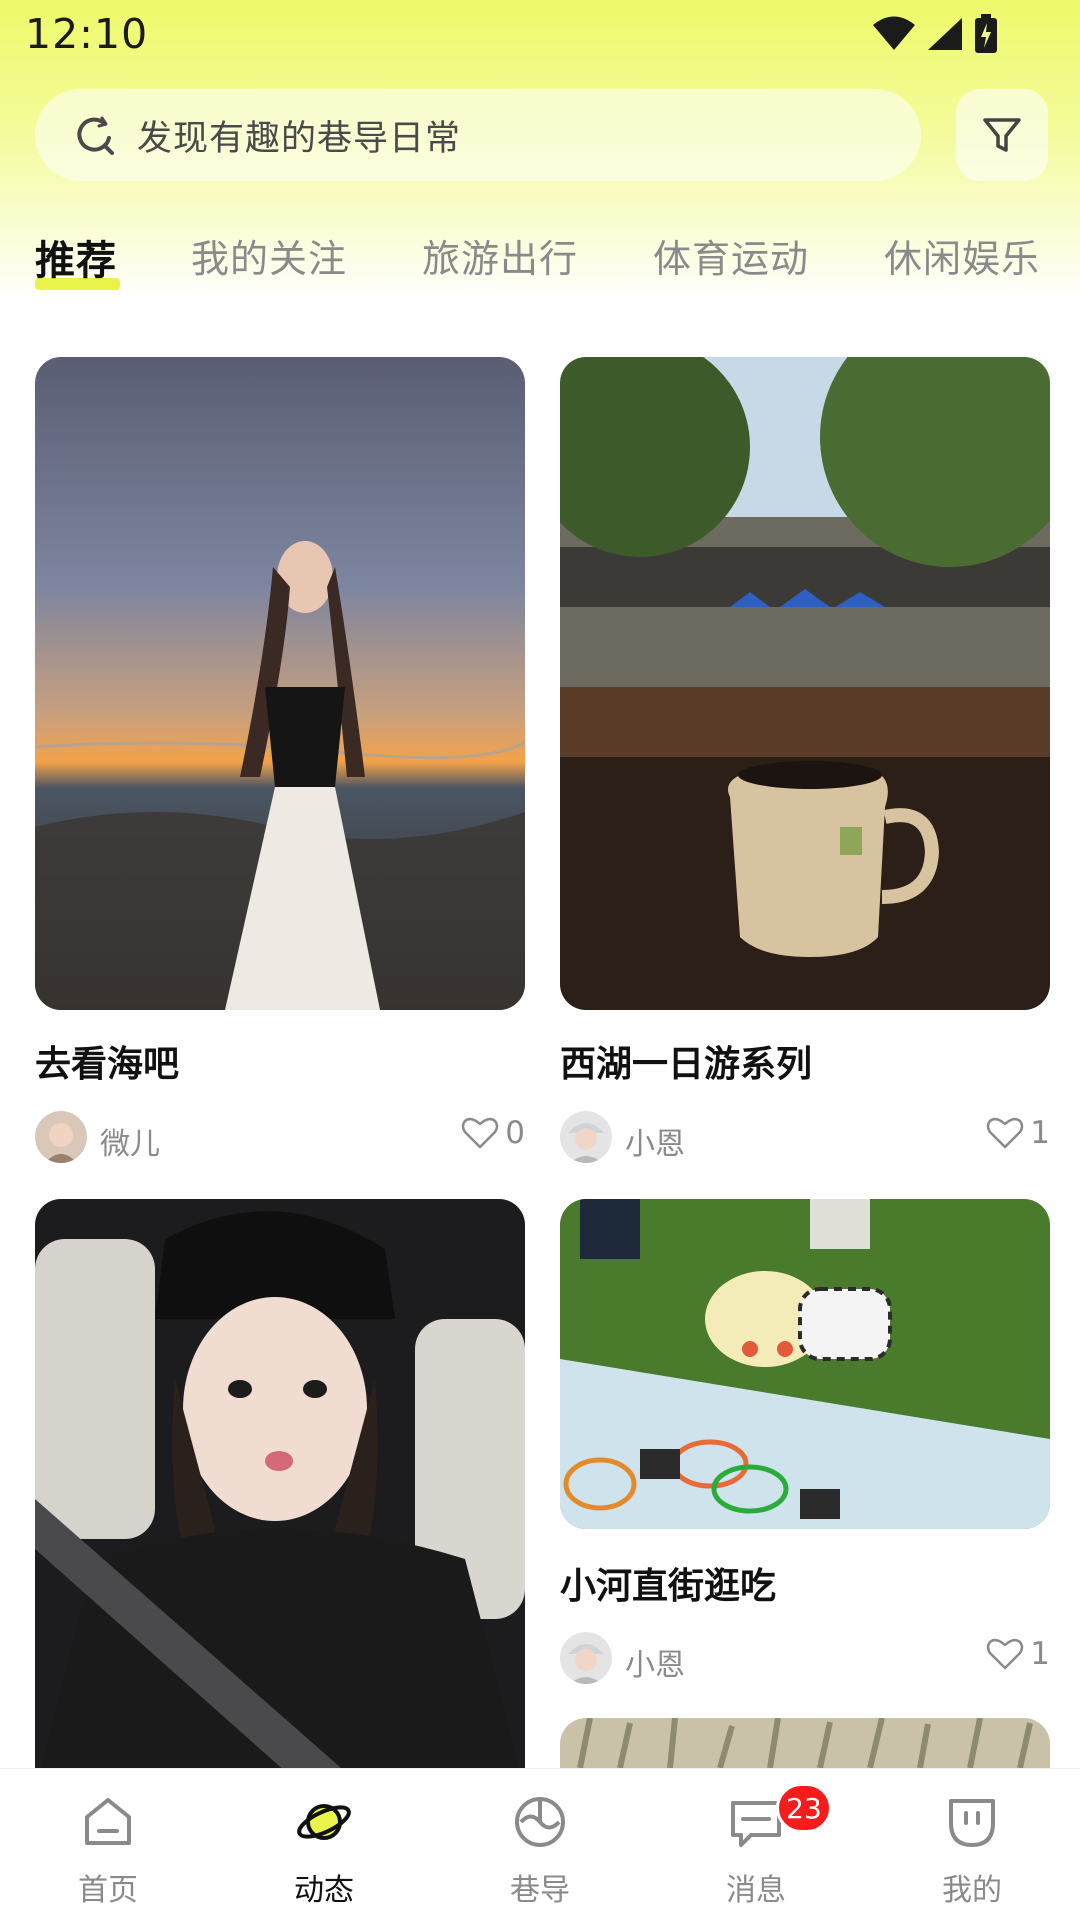 This screenshot has width=1080, height=1920. Describe the element at coordinates (130, 1141) in the screenshot. I see `author-name: 微儿` at that location.